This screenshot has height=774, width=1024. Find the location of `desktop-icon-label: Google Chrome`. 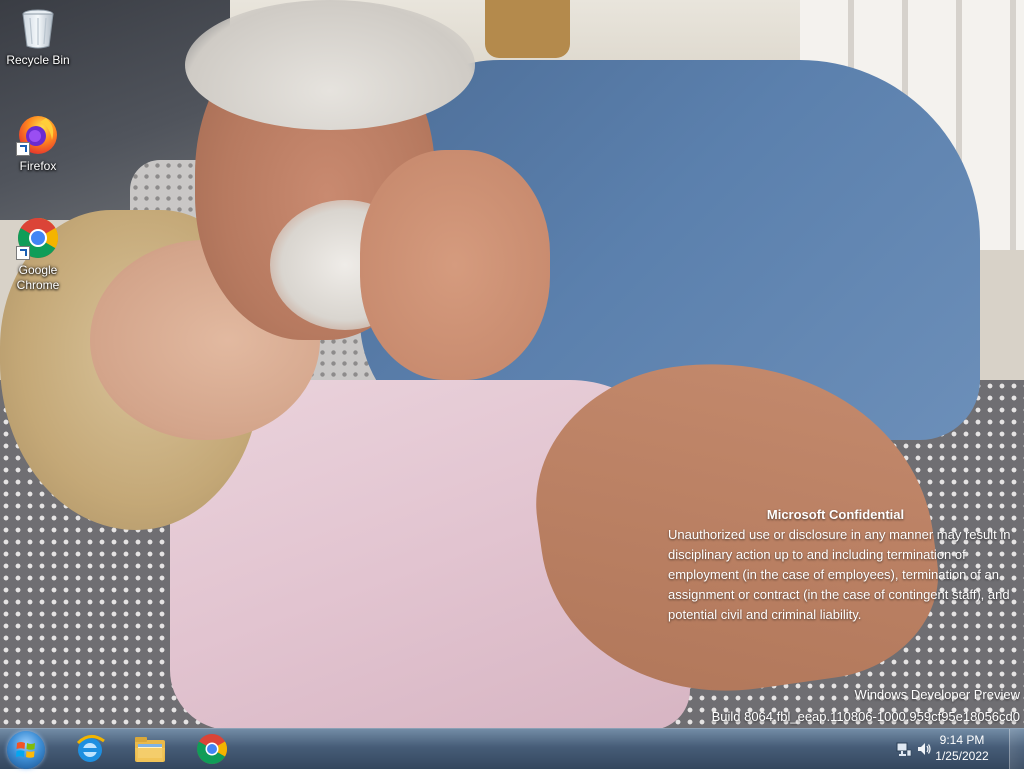

desktop-icon-label: Google Chrome is located at coordinates (38, 277).